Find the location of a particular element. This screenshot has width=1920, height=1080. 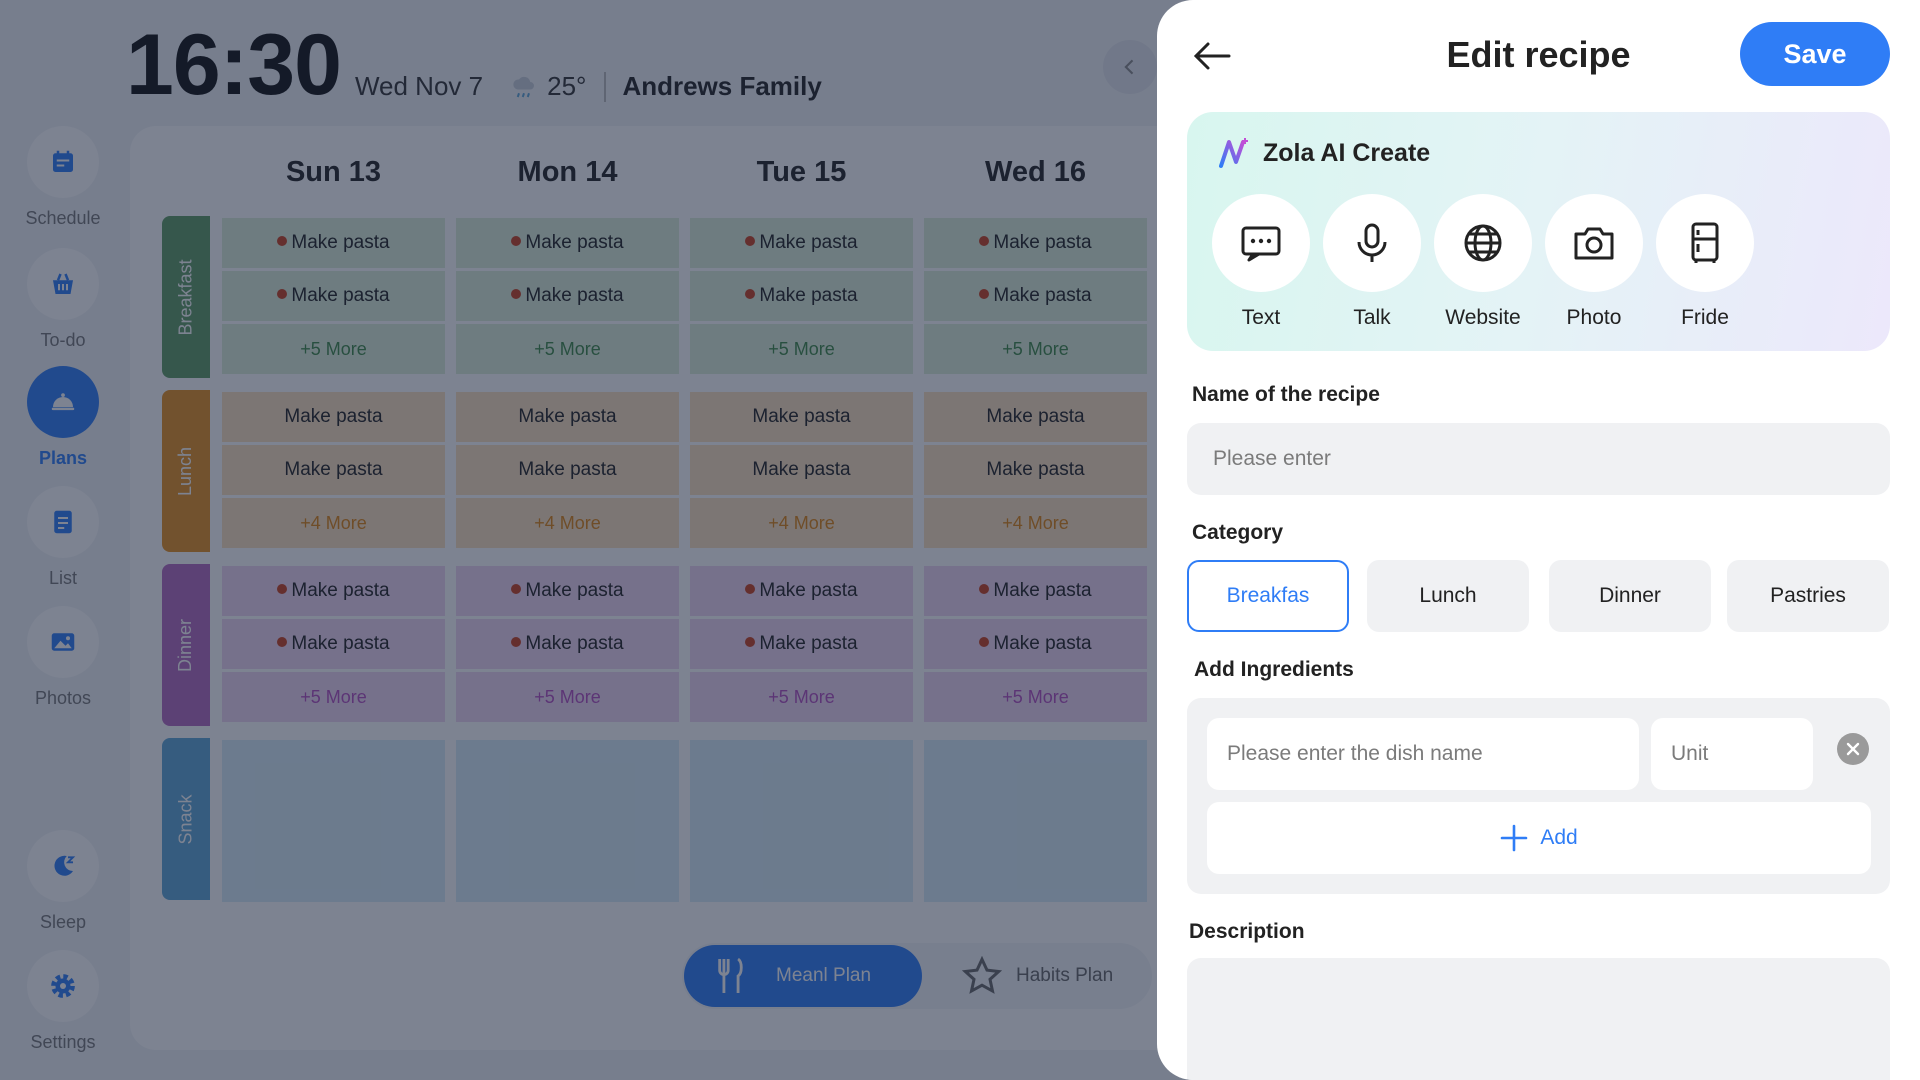

add-ingredient-button: Add is located at coordinates (1539, 838).